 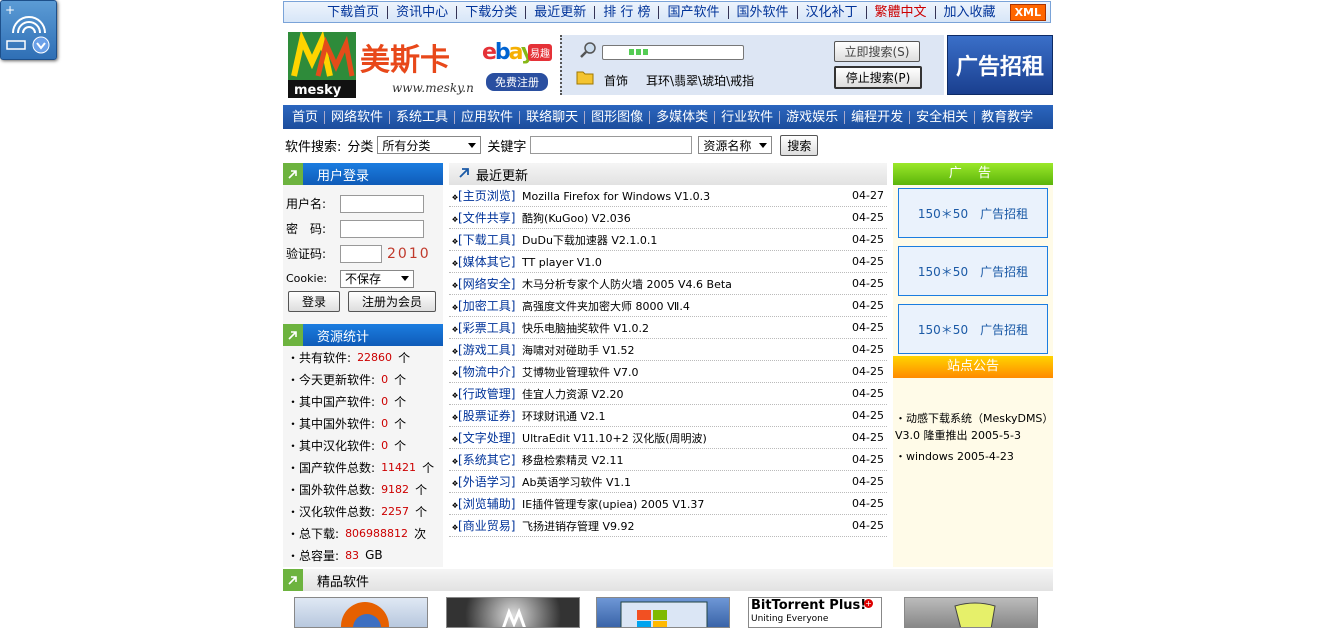 What do you see at coordinates (585, 328) in the screenshot?
I see `item-title: 快乐电脑抽奖软件 V1.0.2` at bounding box center [585, 328].